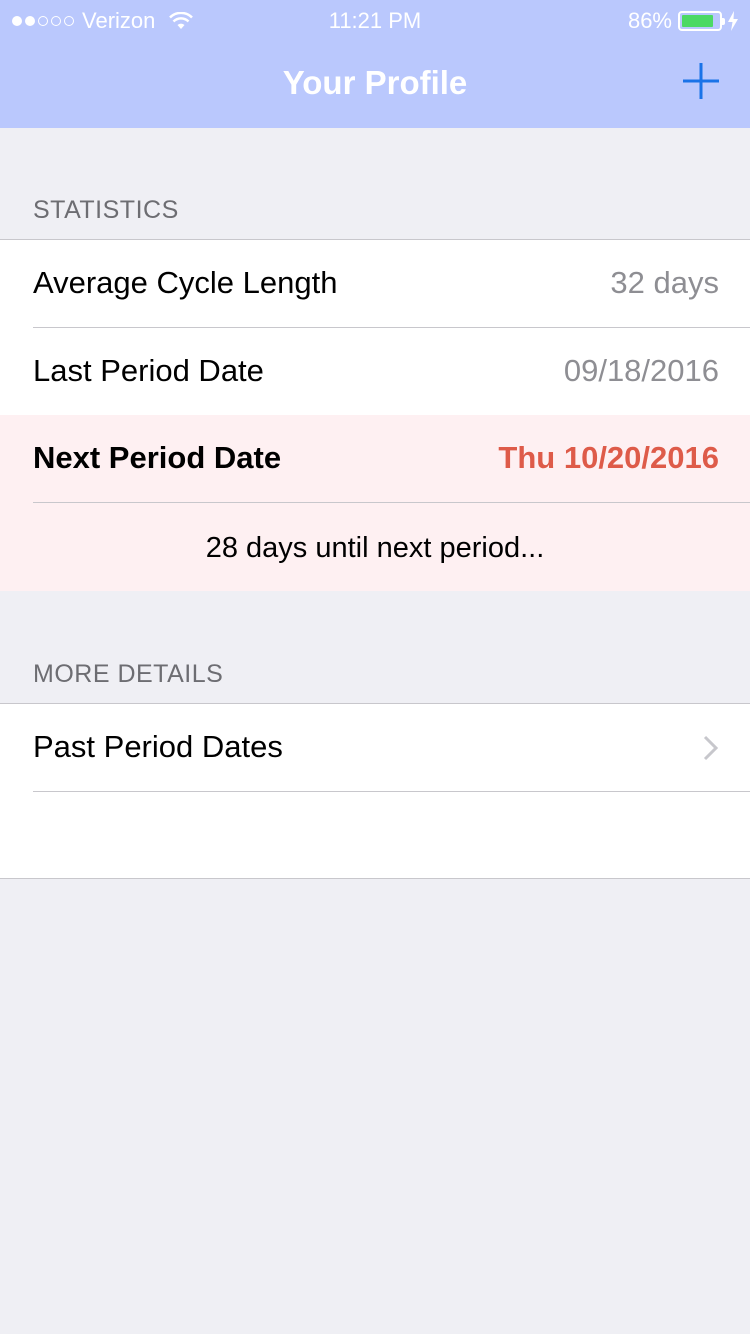 The height and width of the screenshot is (1334, 750). I want to click on more-details-section-header: MORE DETAILS, so click(128, 674).